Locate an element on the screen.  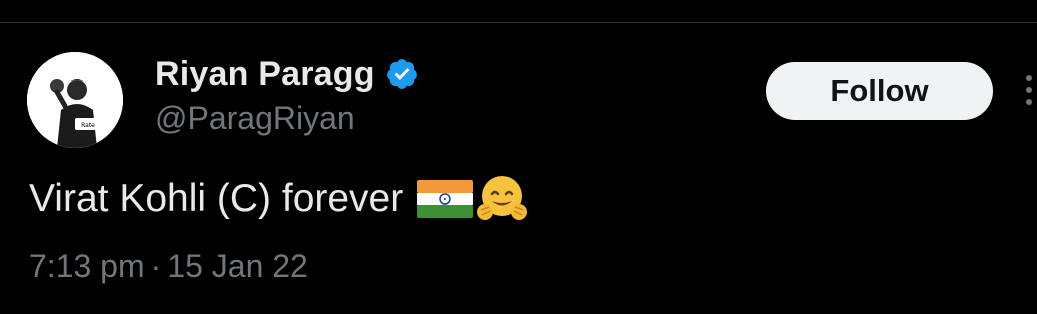
author-handle: @ParagRiyan is located at coordinates (255, 118).